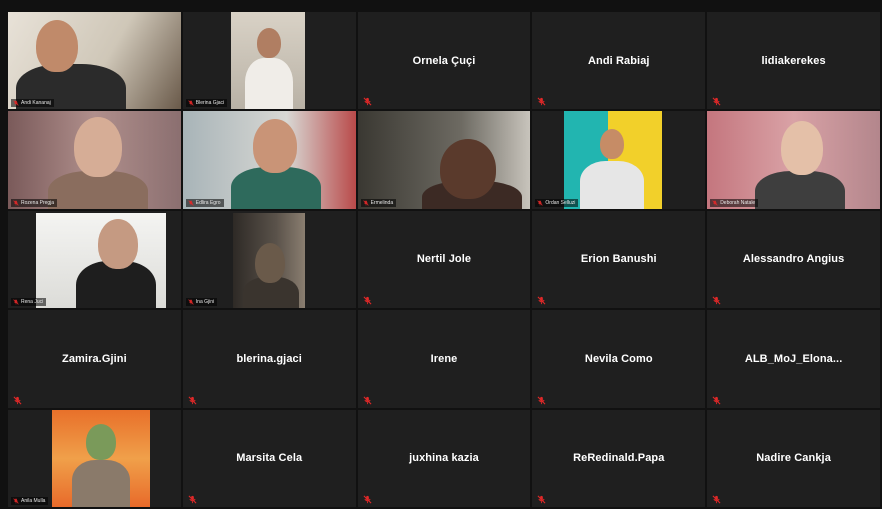 The height and width of the screenshot is (509, 882). I want to click on participant-name-tag: Rozena Pregja, so click(34, 202).